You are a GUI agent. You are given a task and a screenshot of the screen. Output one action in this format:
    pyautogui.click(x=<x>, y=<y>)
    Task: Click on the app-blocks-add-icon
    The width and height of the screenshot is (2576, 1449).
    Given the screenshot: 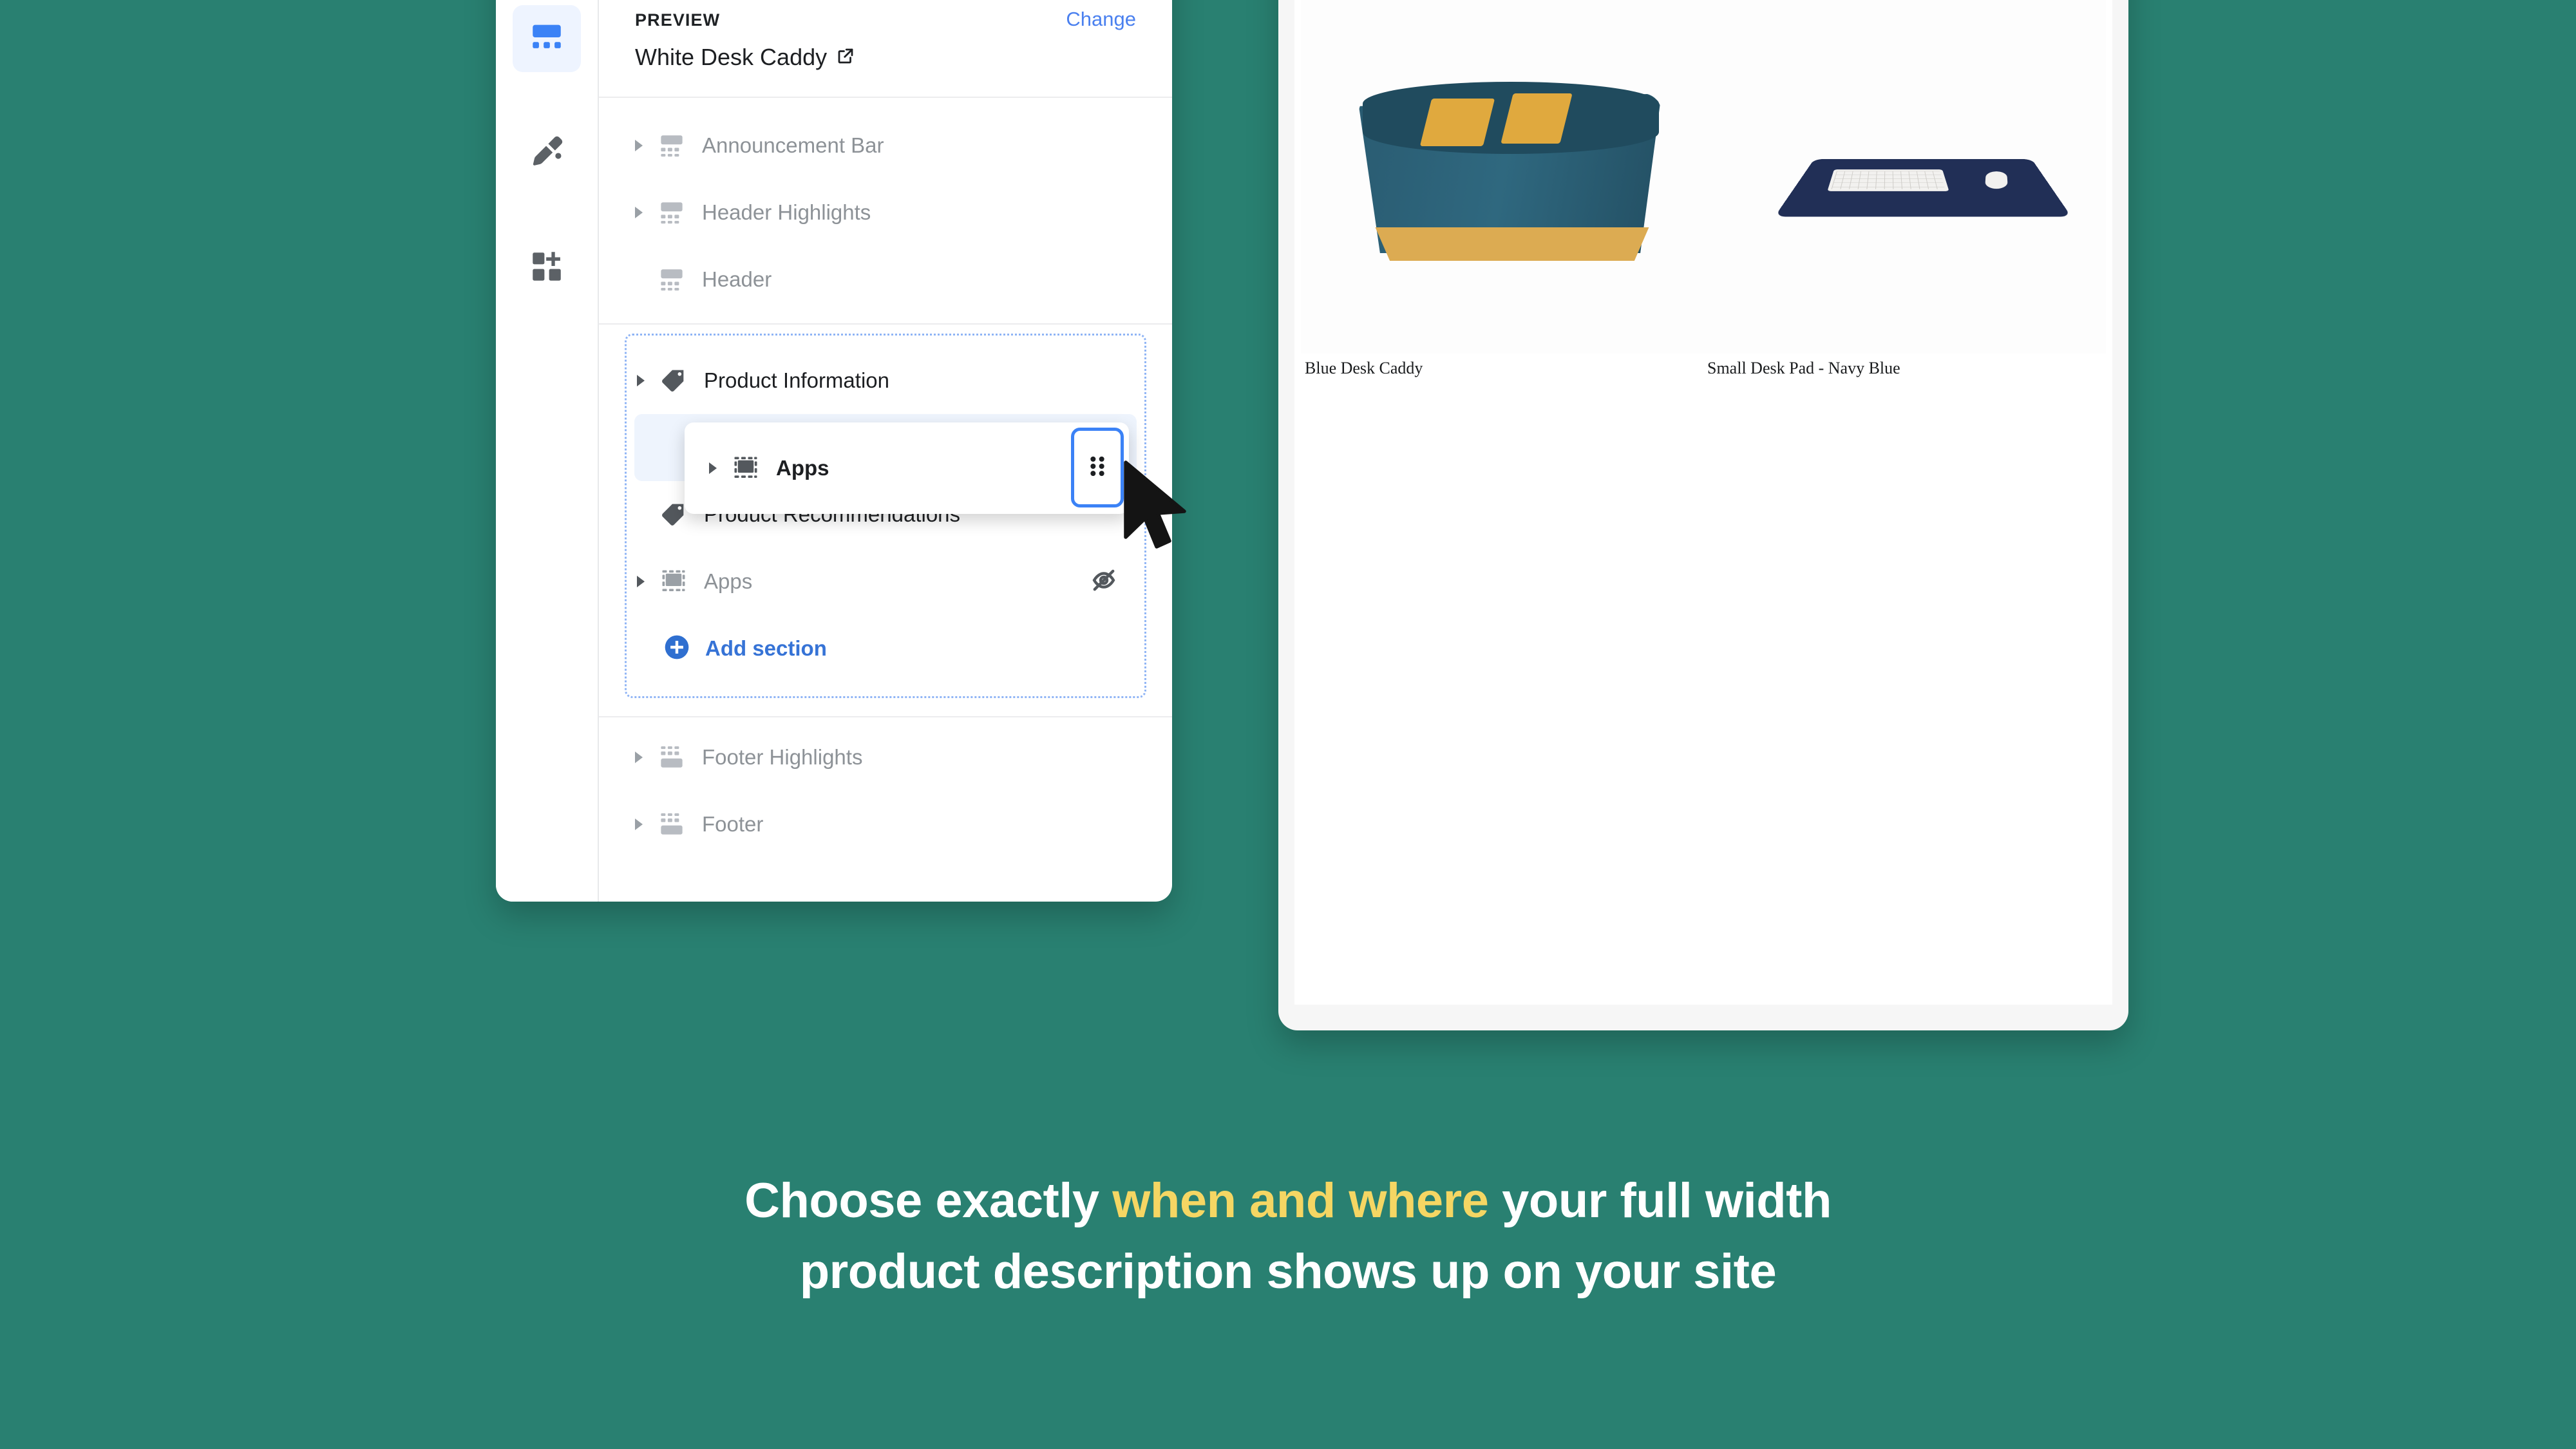 What is the action you would take?
    pyautogui.click(x=546, y=269)
    